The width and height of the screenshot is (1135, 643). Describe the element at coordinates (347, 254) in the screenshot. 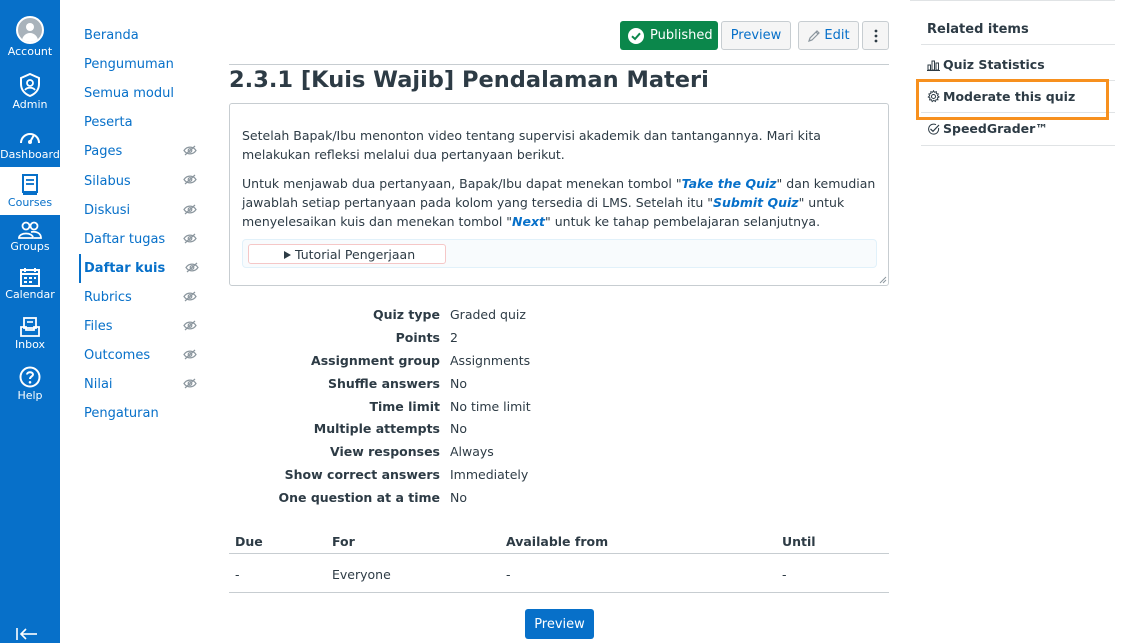

I see `tutorial-details-toggle: Tutorial Pengerjaan` at that location.